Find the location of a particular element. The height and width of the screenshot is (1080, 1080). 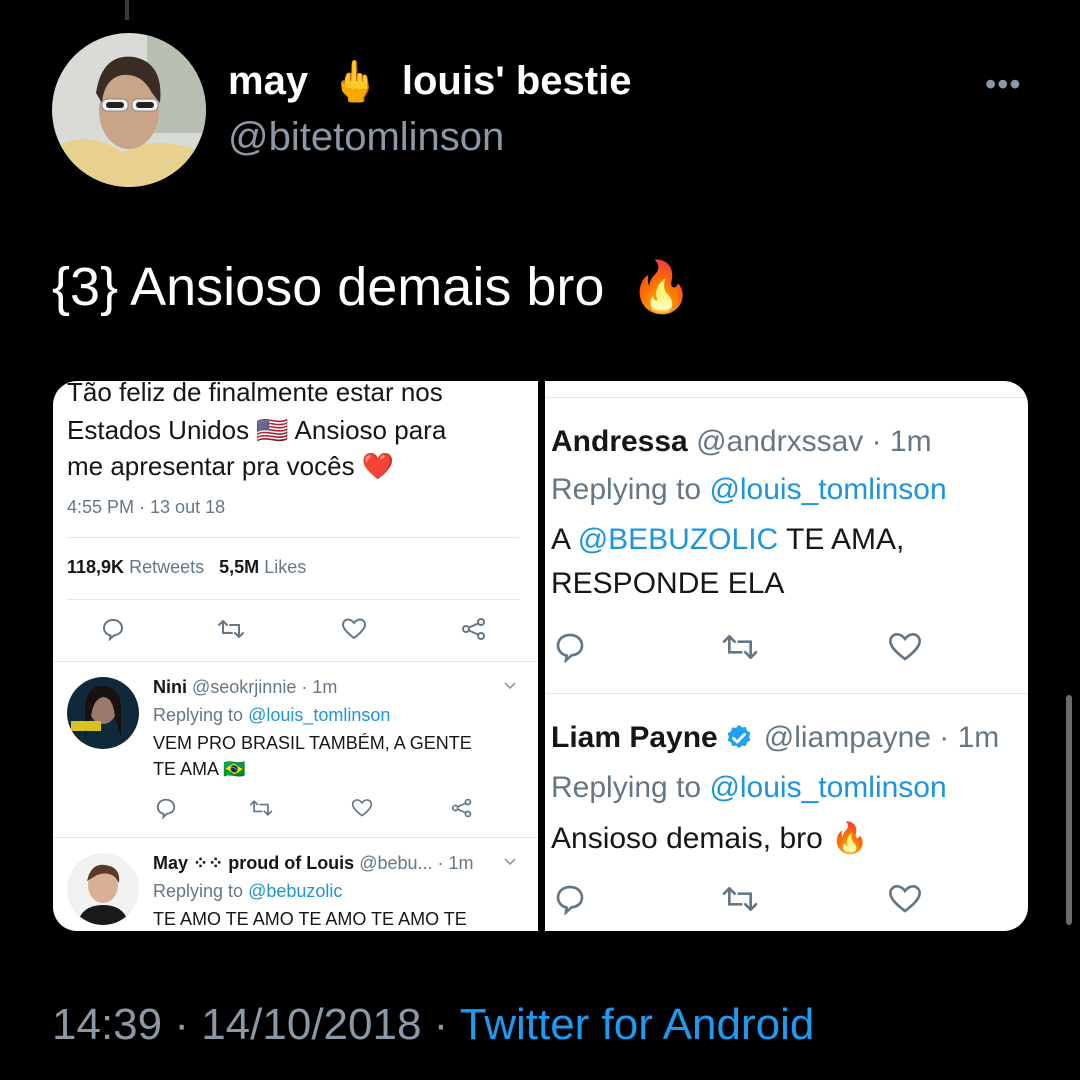

reply-text-line1: A @BEBUZOLIC TE AMA, is located at coordinates (727, 540).